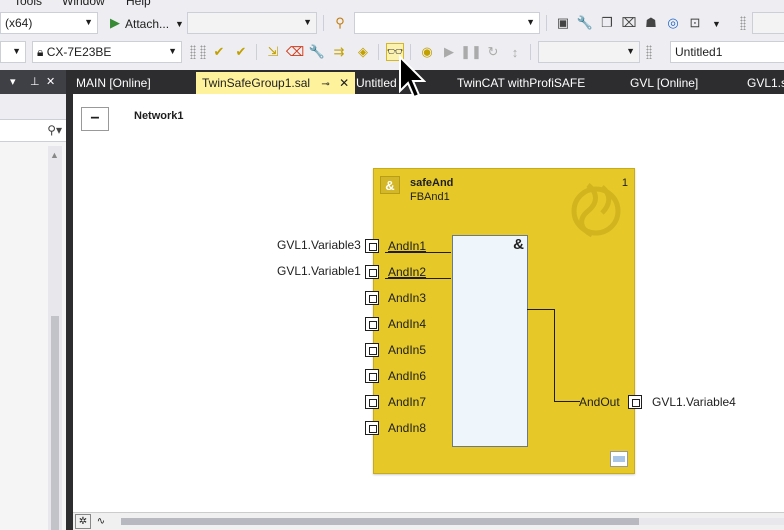  I want to click on tab-untitled: Untitled, so click(376, 83).